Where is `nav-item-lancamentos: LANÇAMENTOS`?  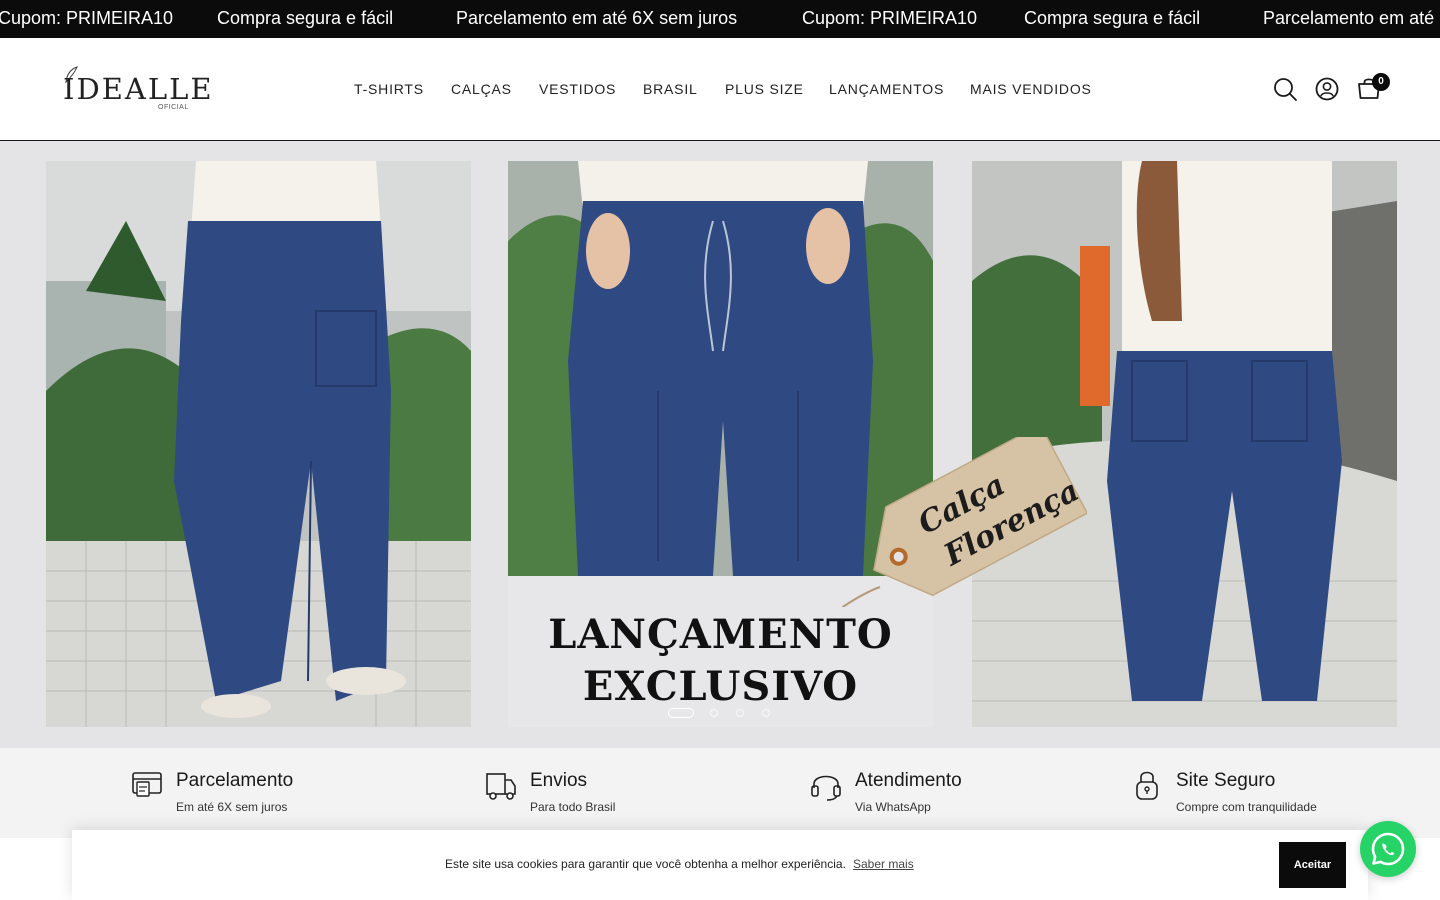 nav-item-lancamentos: LANÇAMENTOS is located at coordinates (886, 89).